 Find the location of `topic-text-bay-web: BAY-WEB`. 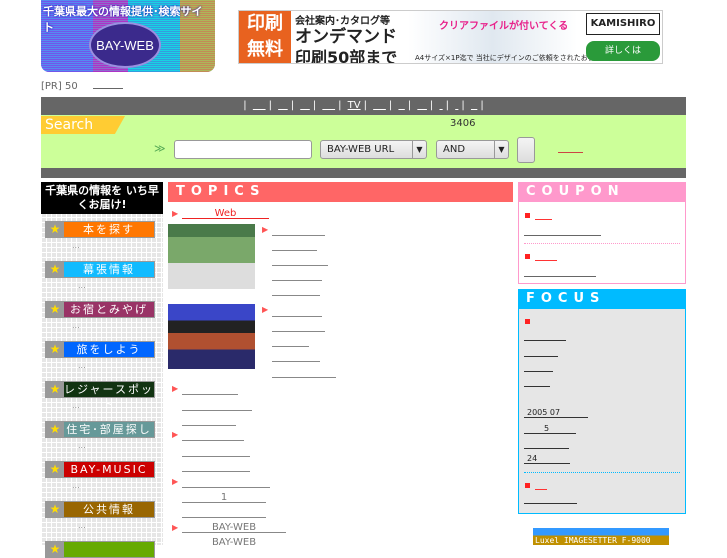

topic-text-bay-web: BAY-WEB is located at coordinates (234, 542).